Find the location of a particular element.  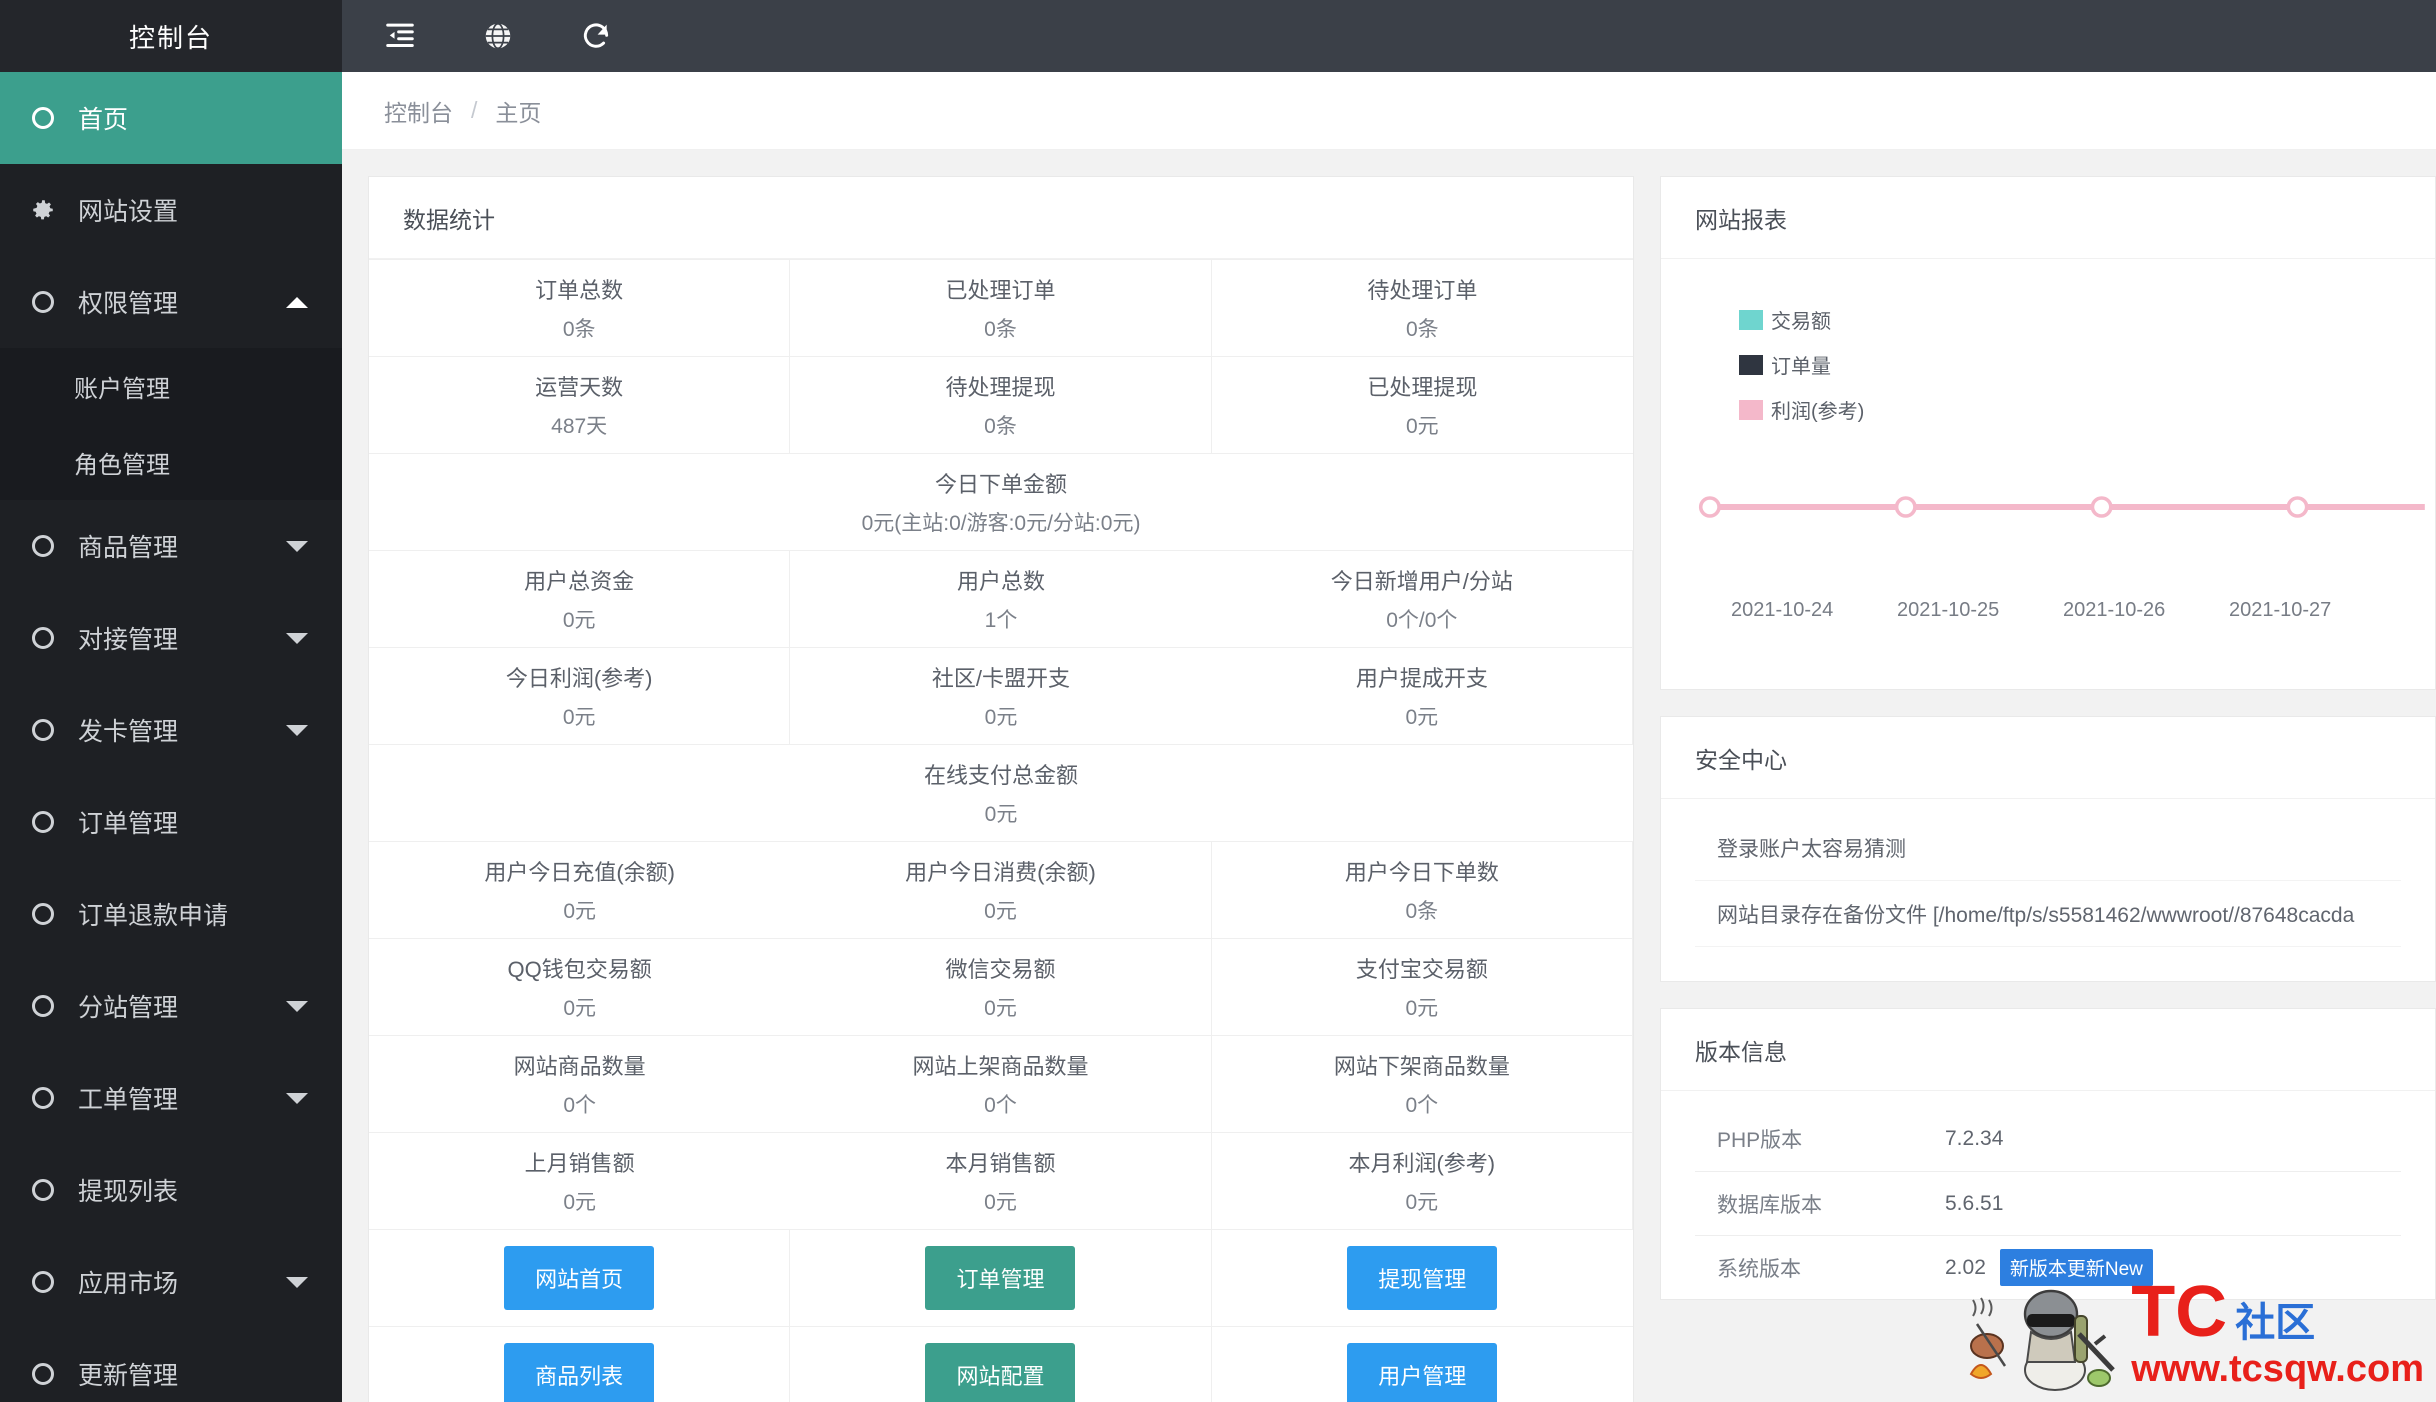

sidebar-item-label: 订单退款申请 is located at coordinates (153, 916).